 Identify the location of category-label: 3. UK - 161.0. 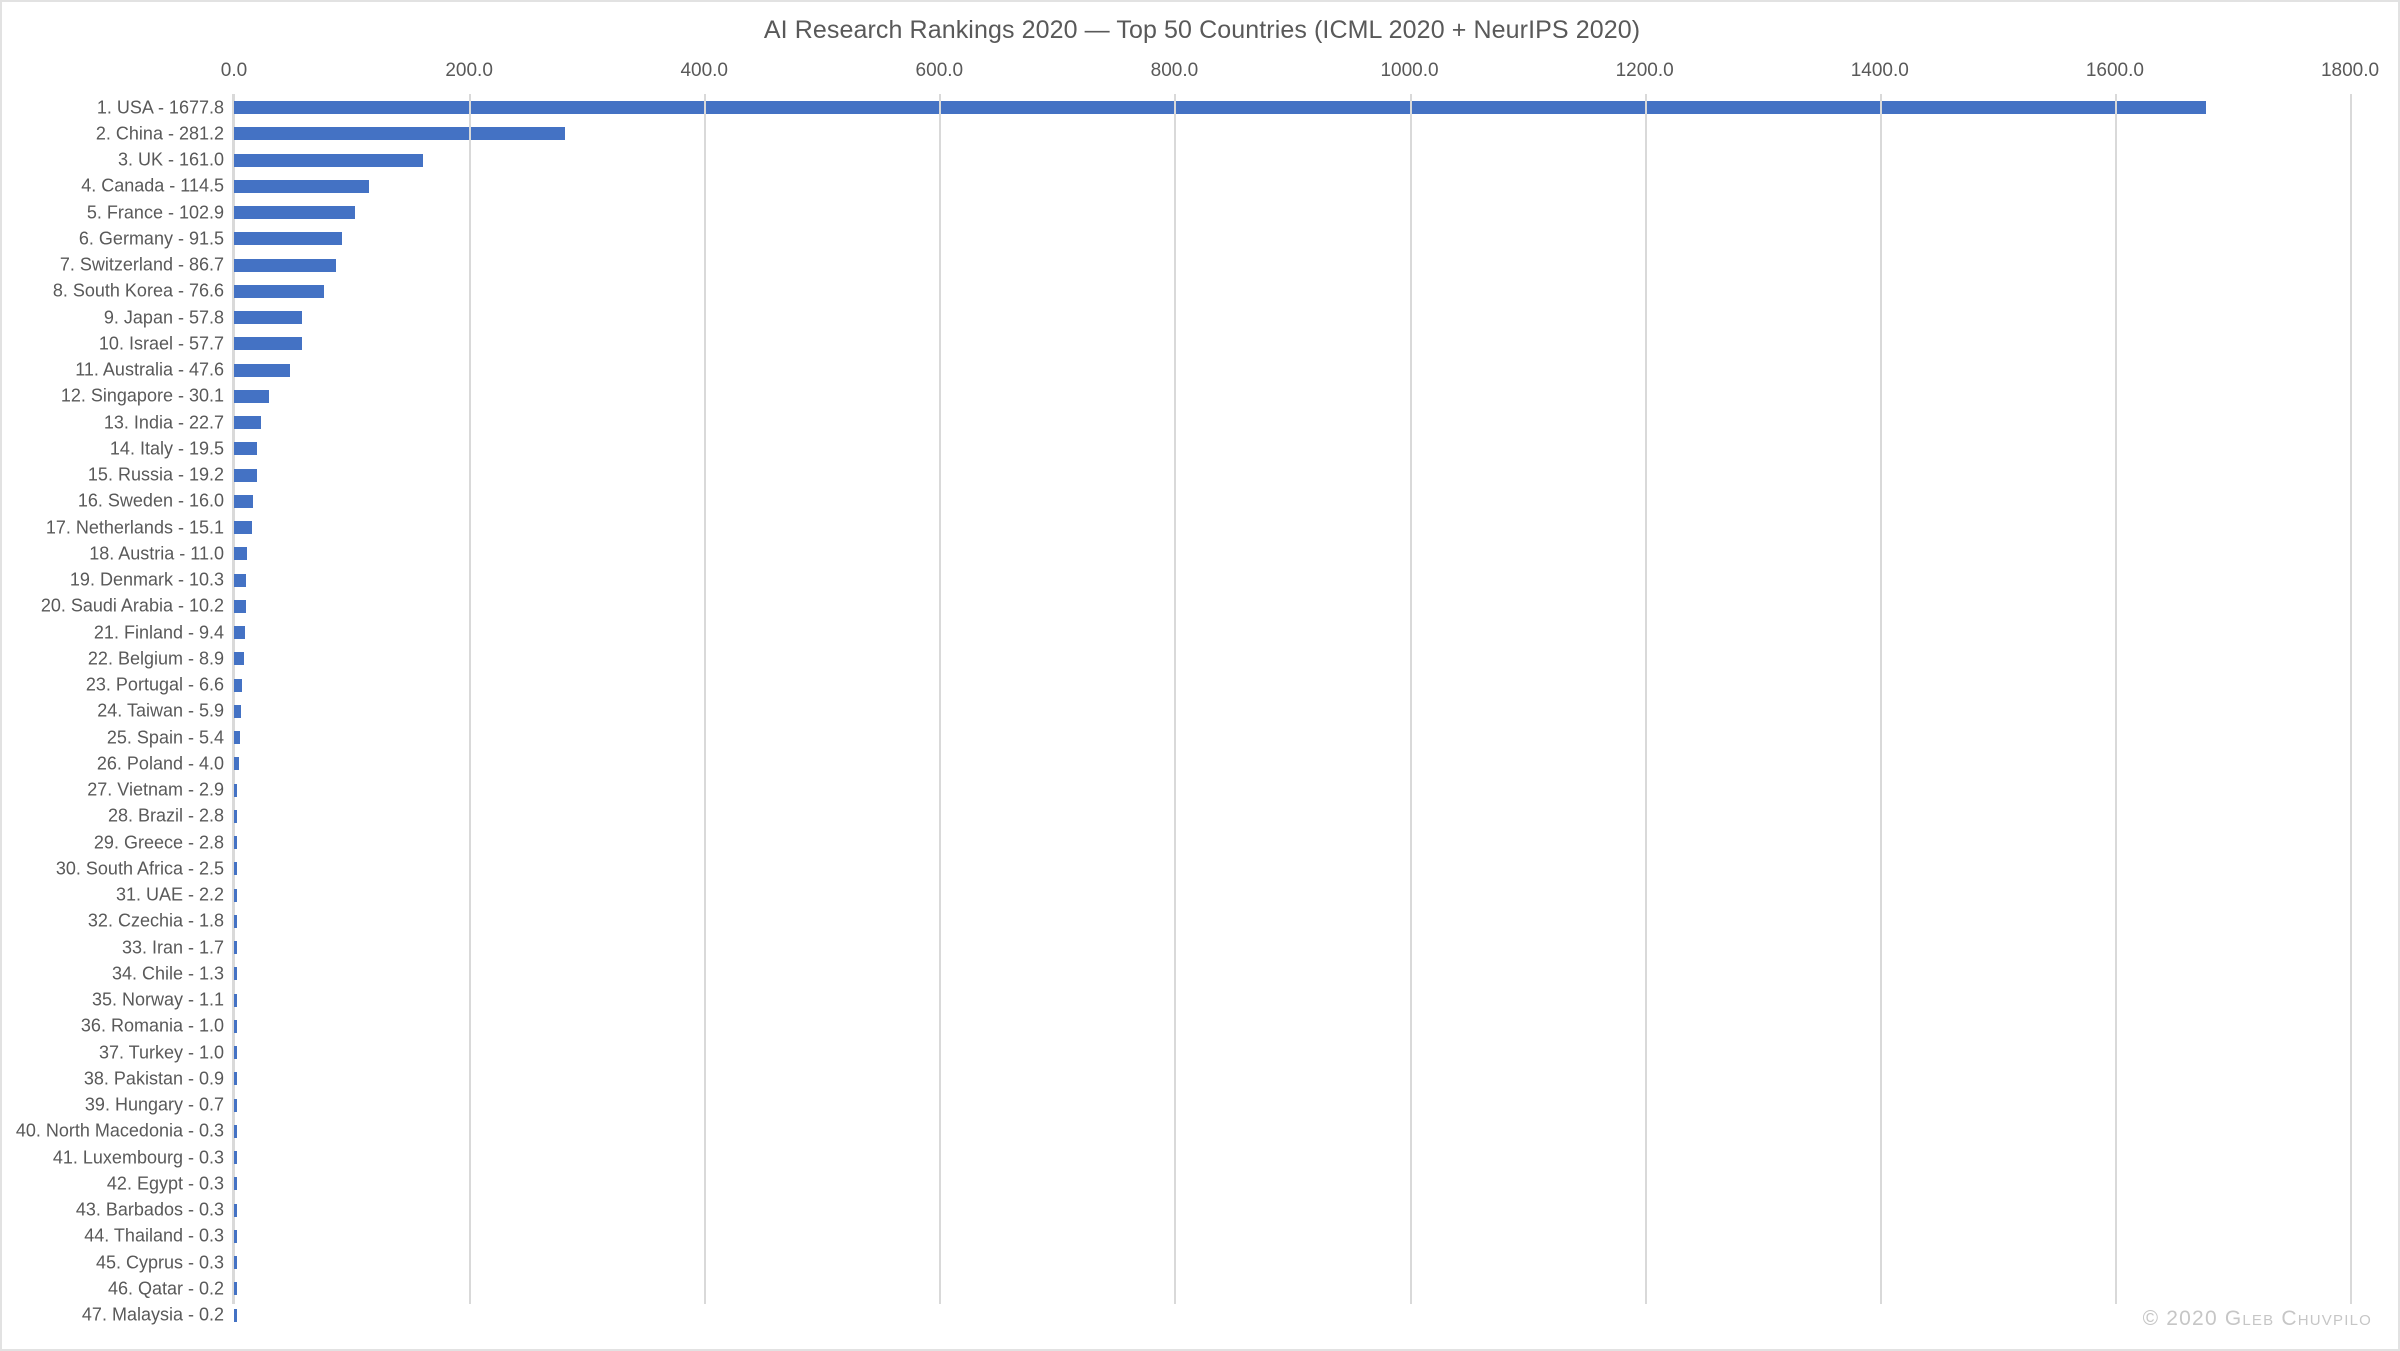
(170, 159).